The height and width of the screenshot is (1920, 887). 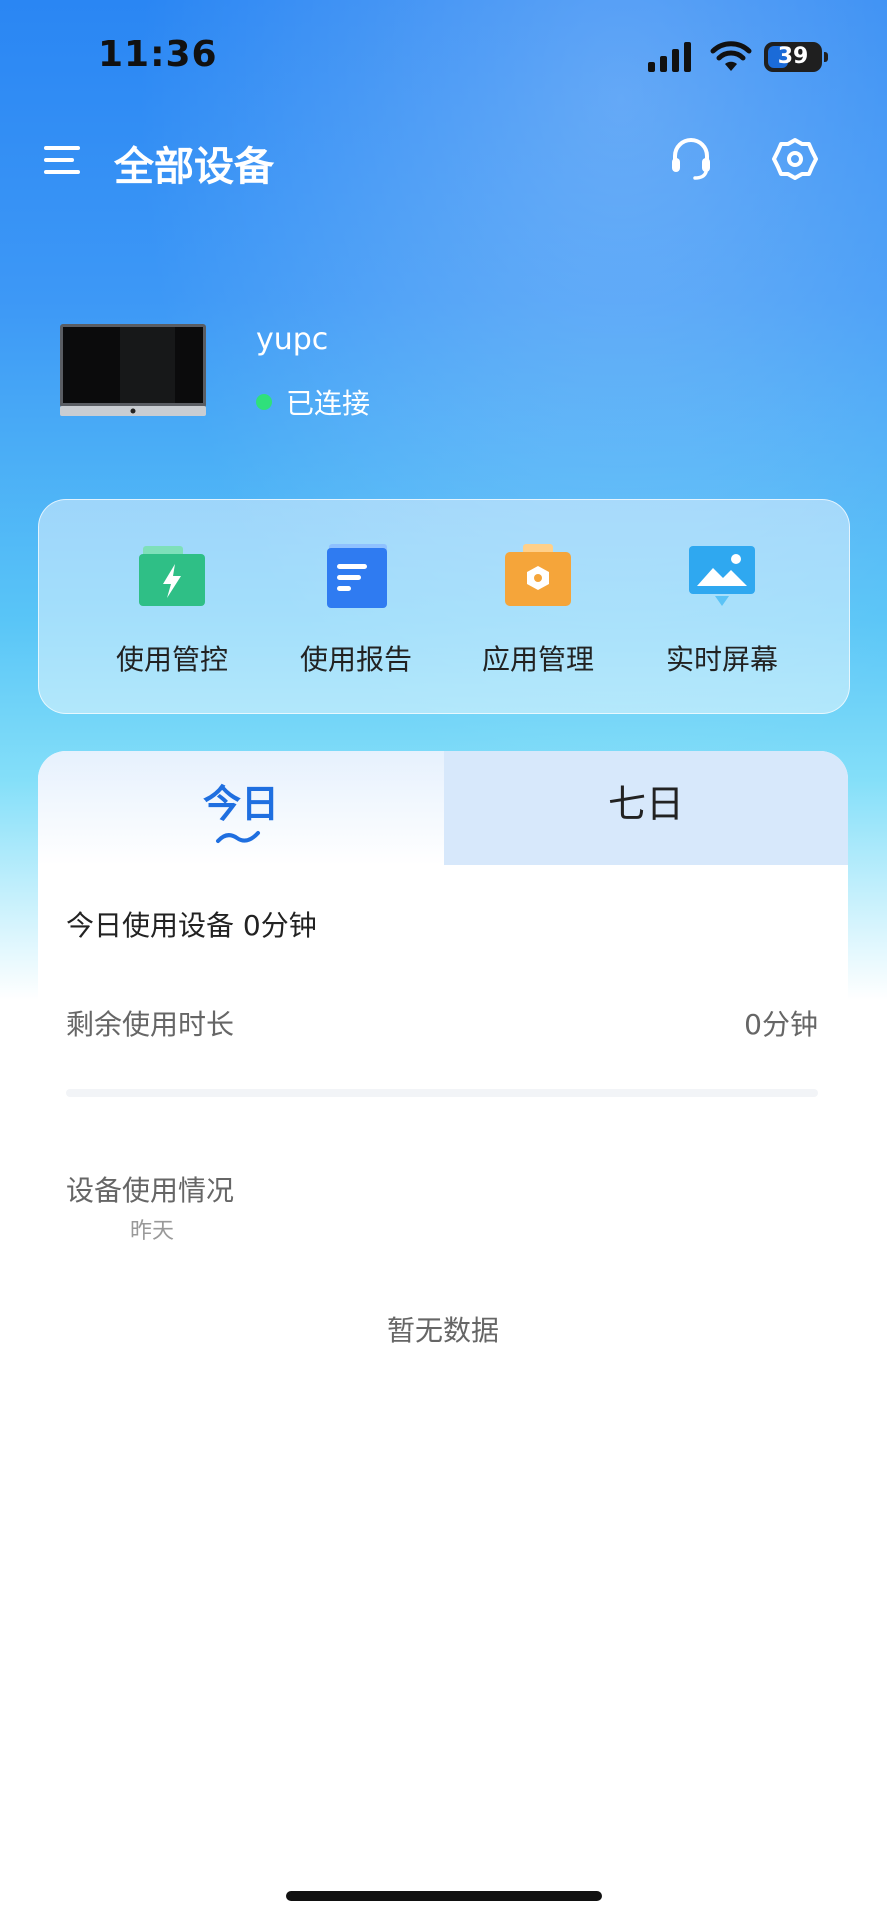 What do you see at coordinates (722, 576) in the screenshot?
I see `screen-image-icon` at bounding box center [722, 576].